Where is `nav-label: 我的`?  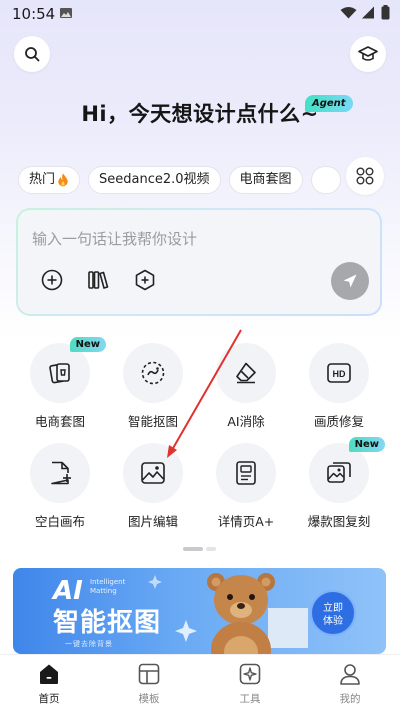 nav-label: 我的 is located at coordinates (350, 699).